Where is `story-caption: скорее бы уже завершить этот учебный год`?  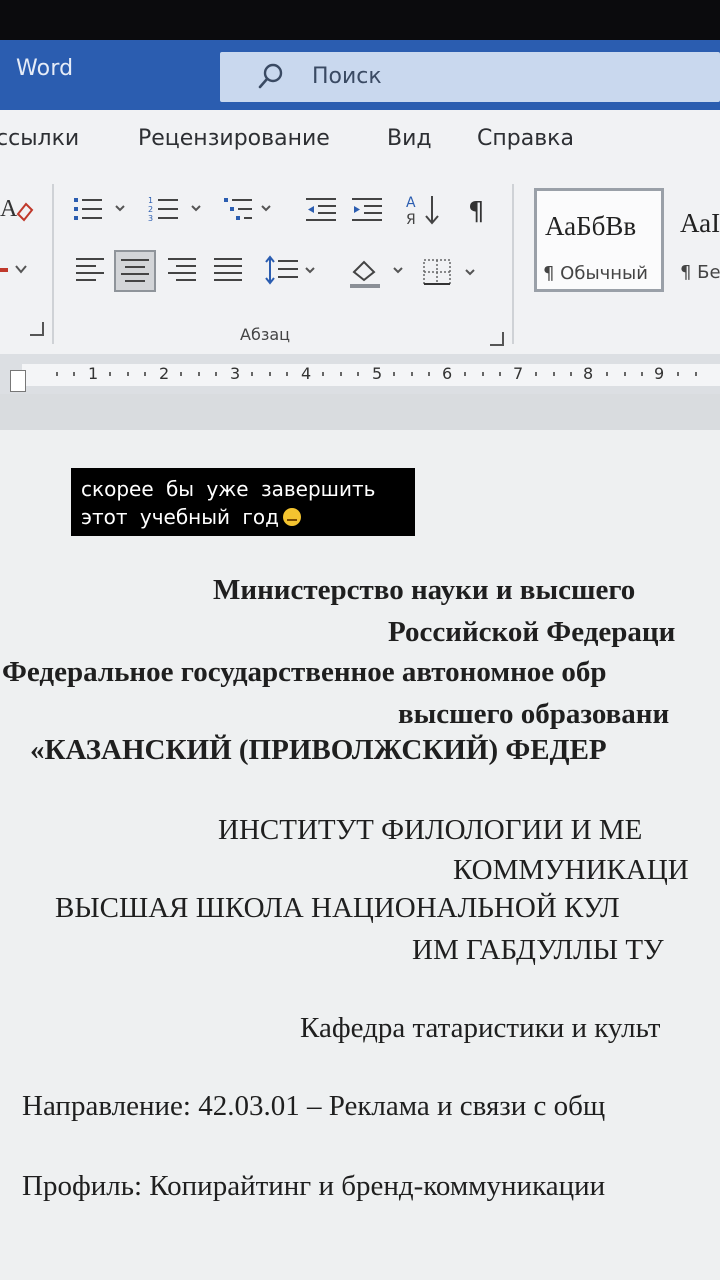
story-caption: скорее бы уже завершить этот учебный год is located at coordinates (243, 502).